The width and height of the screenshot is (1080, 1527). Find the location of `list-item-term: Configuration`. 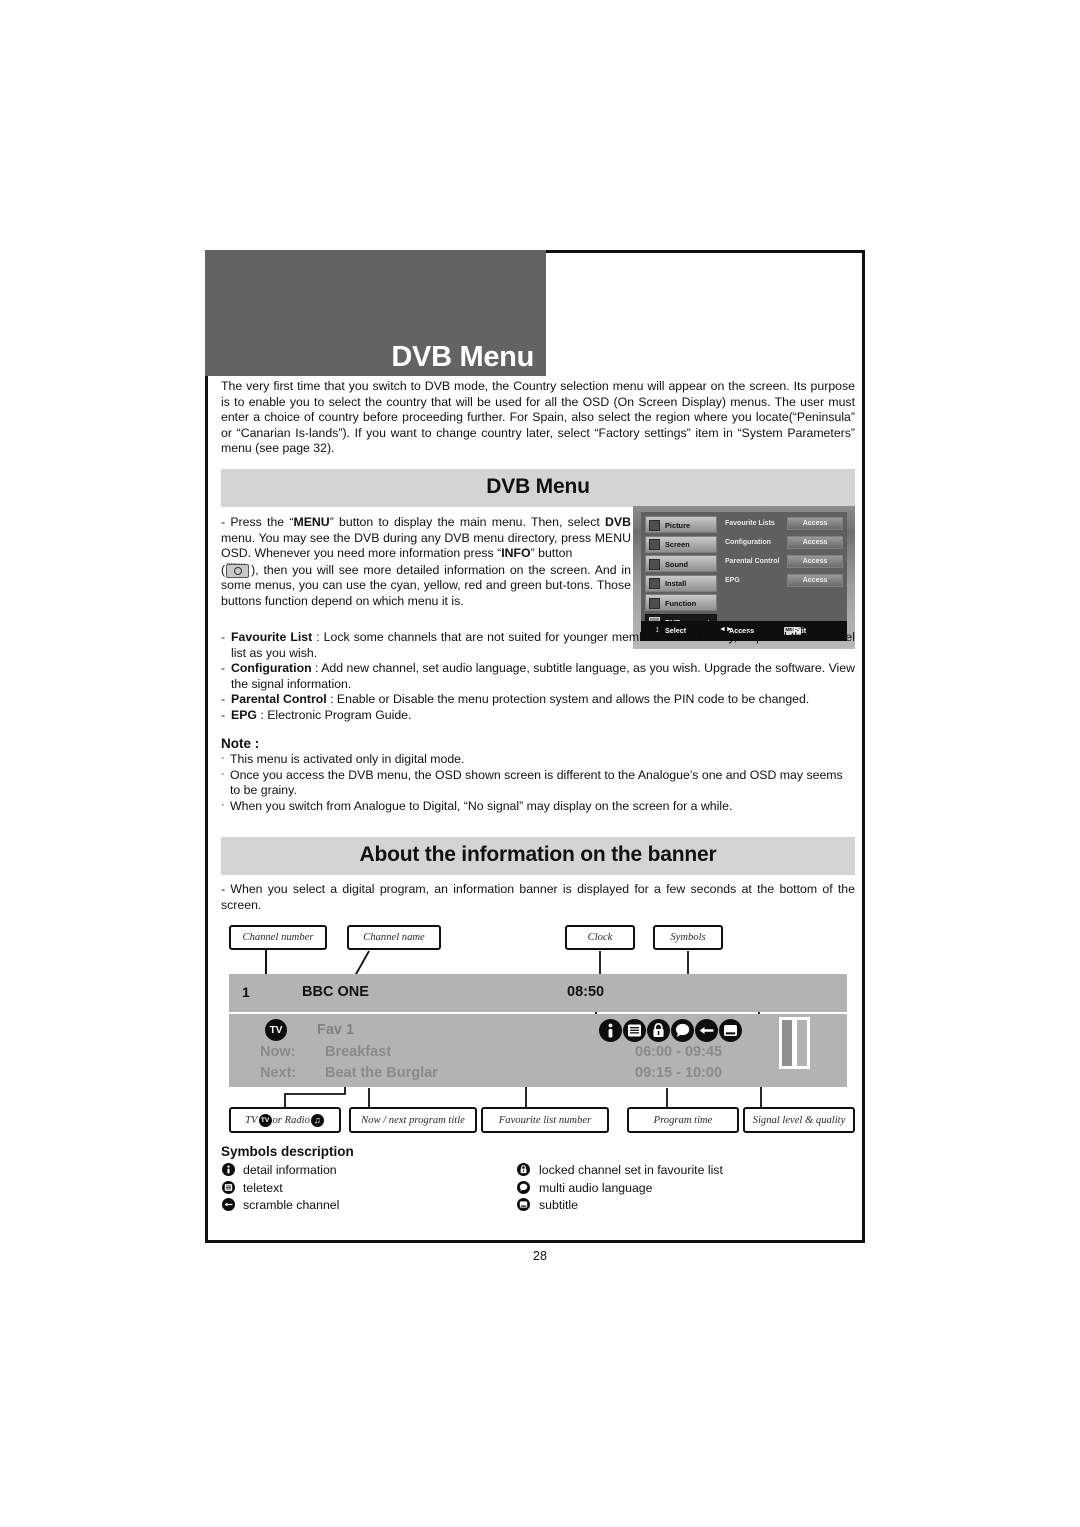

list-item-term: Configuration is located at coordinates (271, 668).